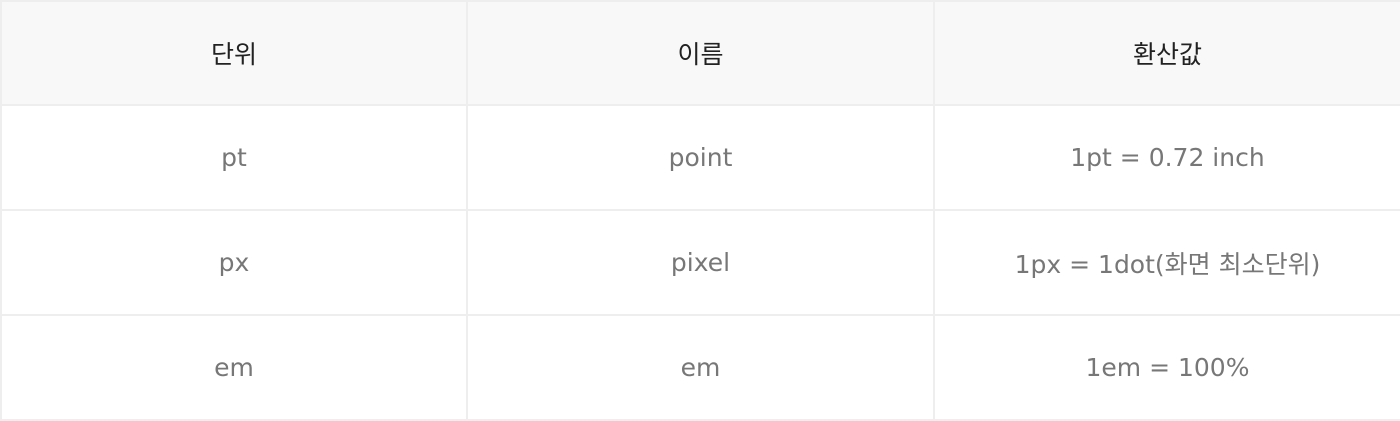 The width and height of the screenshot is (1400, 421). I want to click on cell-unit: em, so click(234, 367).